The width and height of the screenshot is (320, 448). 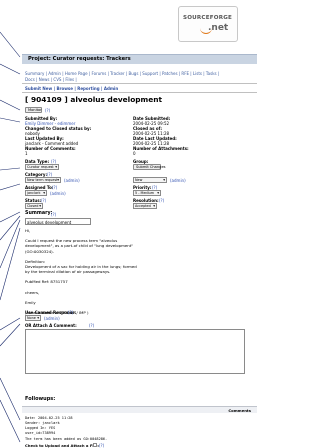 I want to click on upload-checkbox, so click(x=95, y=445).